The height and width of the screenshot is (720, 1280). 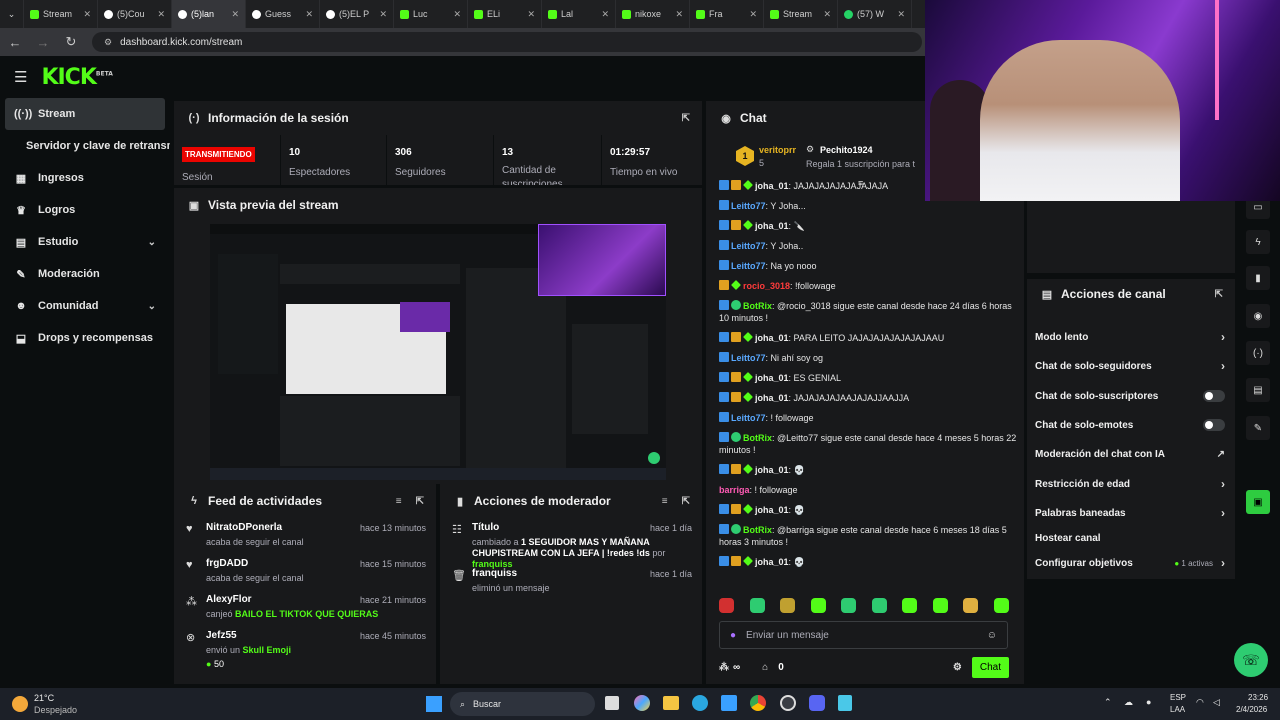 What do you see at coordinates (1214, 425) in the screenshot?
I see `emotes-only-toggle` at bounding box center [1214, 425].